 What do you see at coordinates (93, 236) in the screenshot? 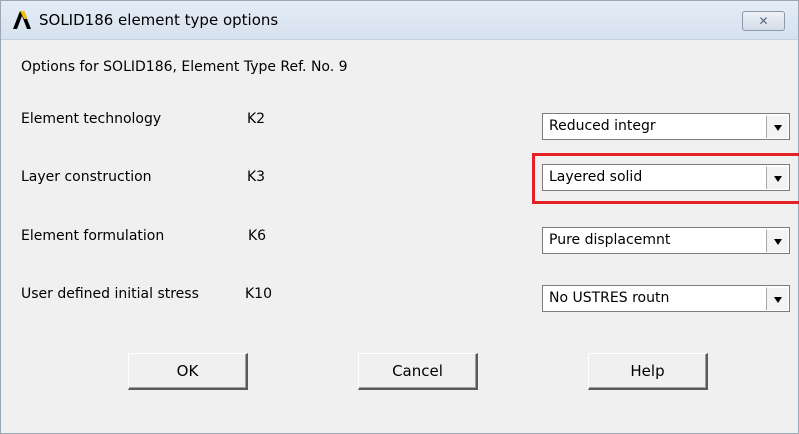
I see `option-label-element-formulation: Element formulation` at bounding box center [93, 236].